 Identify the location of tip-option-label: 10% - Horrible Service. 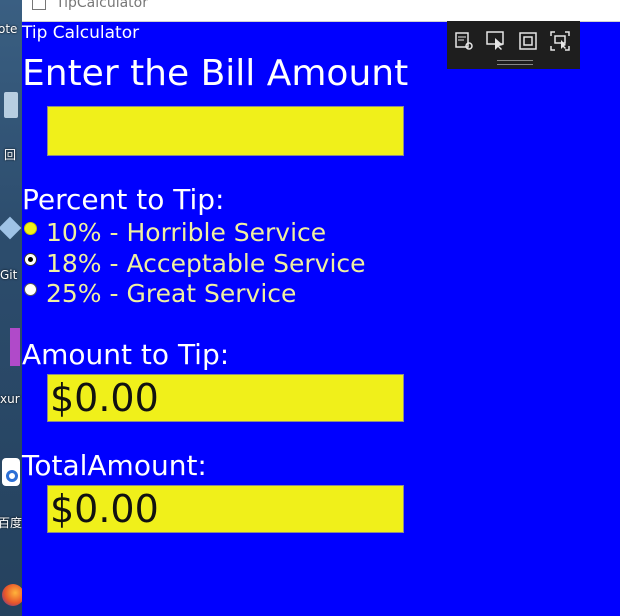
(186, 232).